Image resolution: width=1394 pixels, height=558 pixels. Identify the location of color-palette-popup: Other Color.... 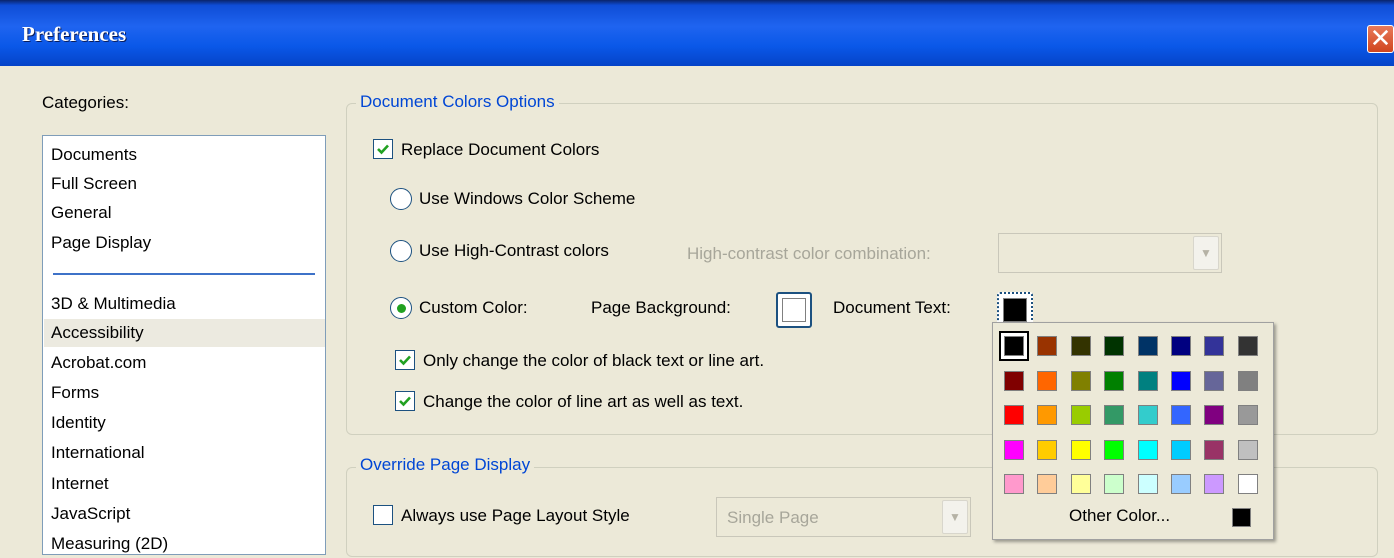
(1133, 431).